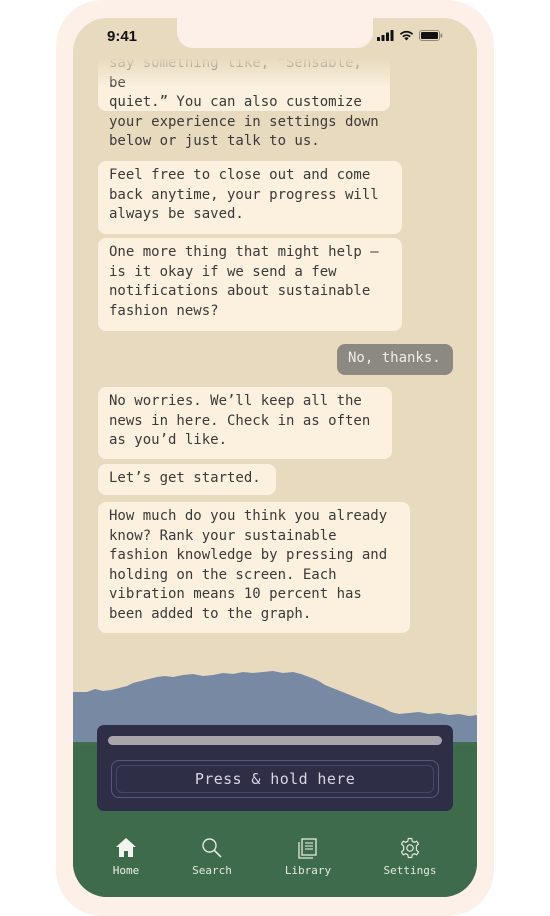  What do you see at coordinates (275, 740) in the screenshot?
I see `knowledge-progress-bar` at bounding box center [275, 740].